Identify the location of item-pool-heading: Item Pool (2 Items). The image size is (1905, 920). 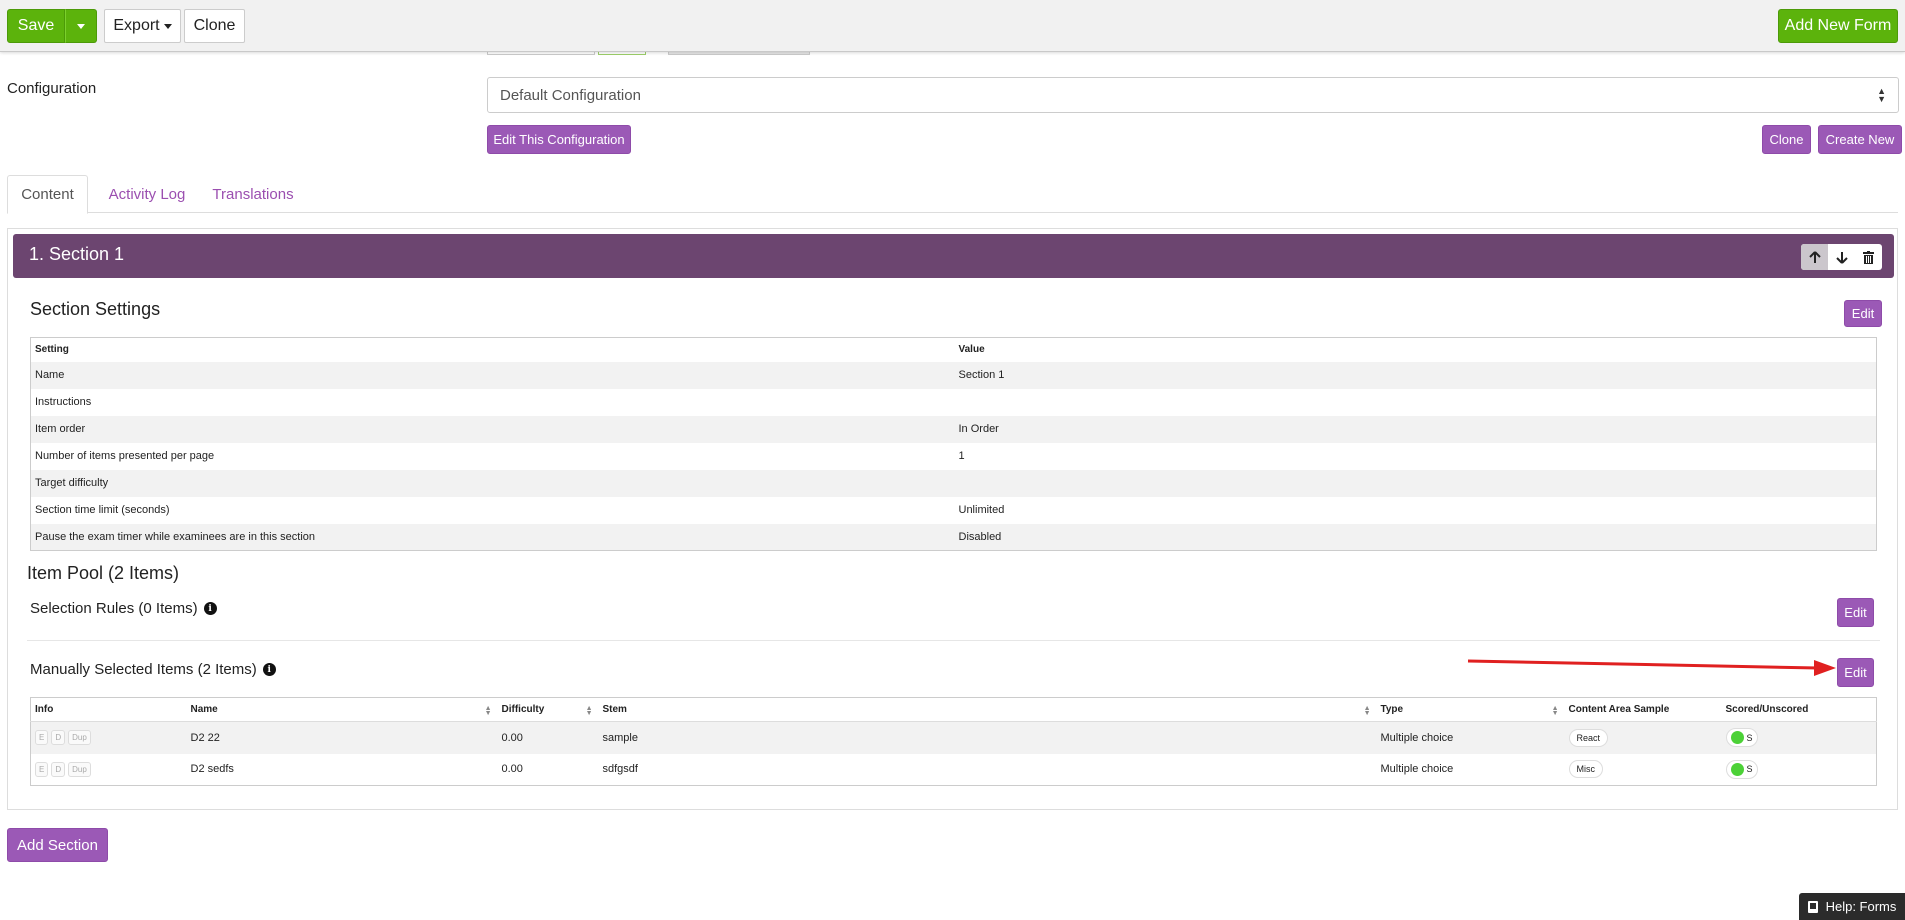
(103, 573).